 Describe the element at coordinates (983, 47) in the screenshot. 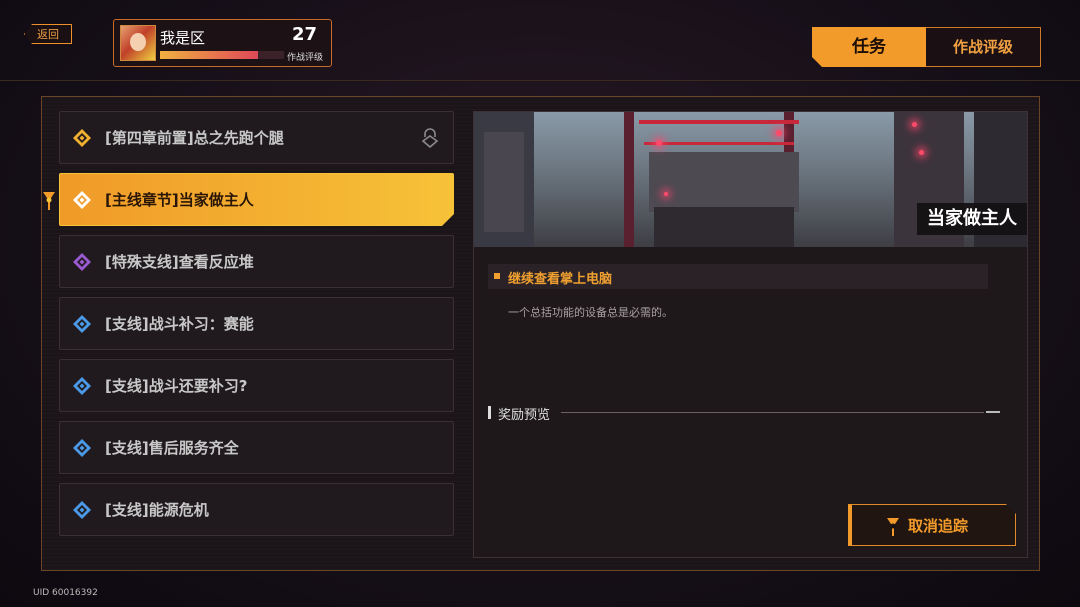

I see `tab-combat-rating: 作战评级` at that location.